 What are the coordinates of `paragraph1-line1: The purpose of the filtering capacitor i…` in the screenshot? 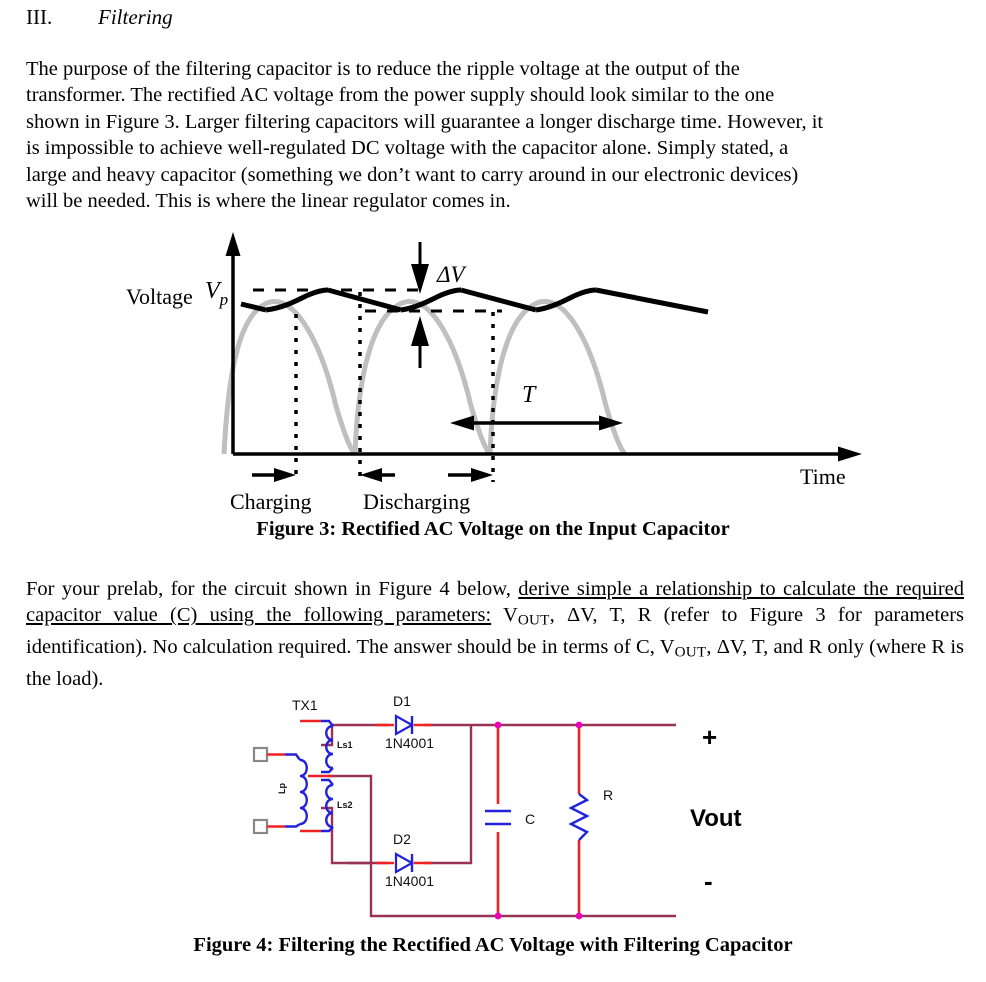 It's located at (383, 69).